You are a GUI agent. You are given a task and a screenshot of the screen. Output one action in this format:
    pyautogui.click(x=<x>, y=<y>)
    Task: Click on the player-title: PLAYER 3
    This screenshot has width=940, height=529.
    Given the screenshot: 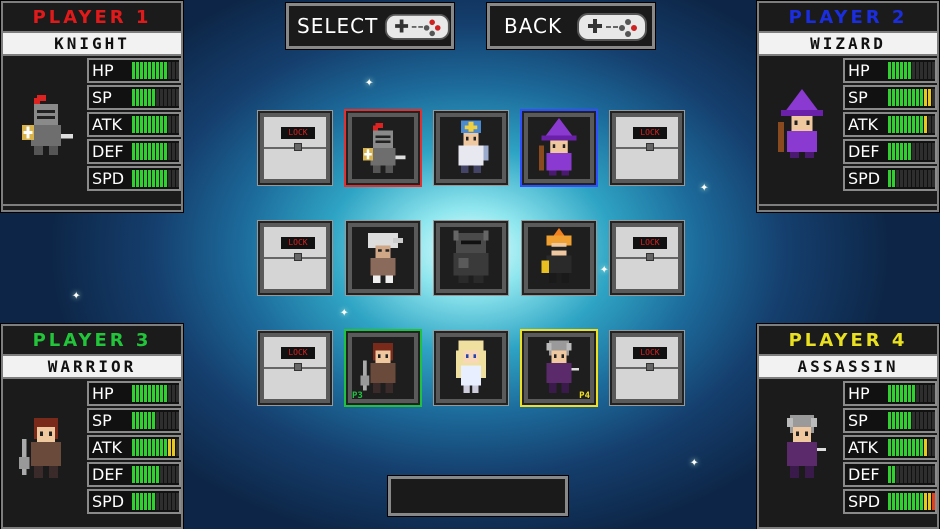 What is the action you would take?
    pyautogui.click(x=92, y=341)
    